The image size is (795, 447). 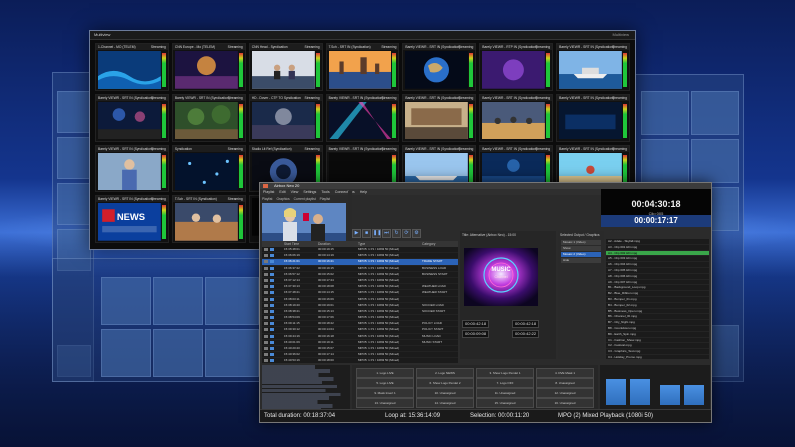 What do you see at coordinates (385, 403) in the screenshot?
I see `graphics-pad-button: 13. Unassigned` at bounding box center [385, 403].